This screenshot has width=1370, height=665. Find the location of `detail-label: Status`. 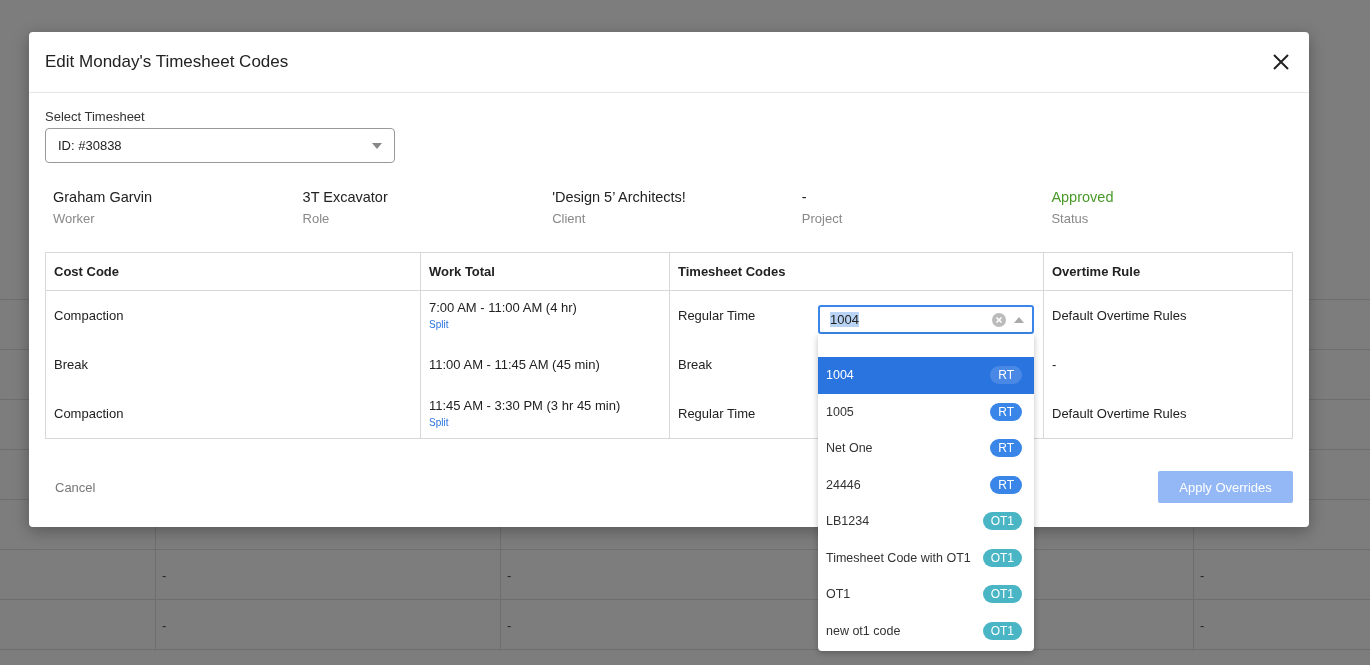

detail-label: Status is located at coordinates (1070, 218).